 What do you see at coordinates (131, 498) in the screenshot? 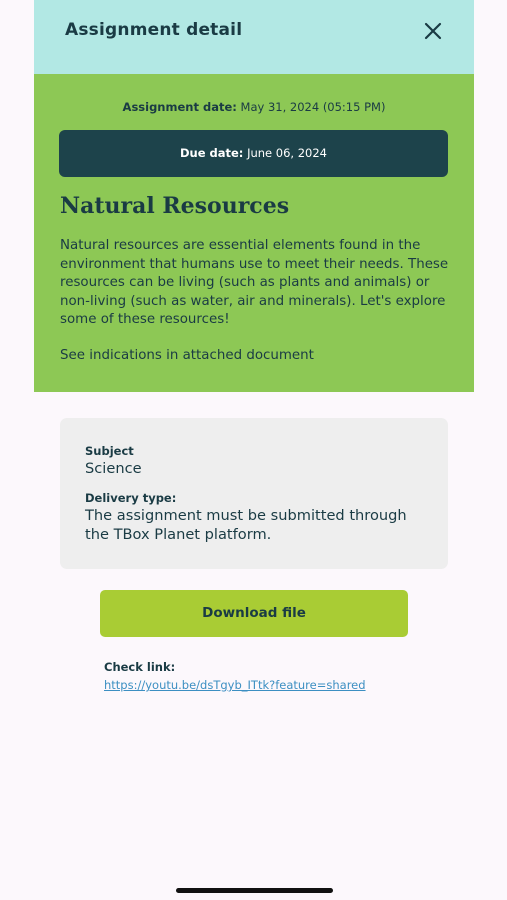
I see `delivery-type-label: Delivery type:` at bounding box center [131, 498].